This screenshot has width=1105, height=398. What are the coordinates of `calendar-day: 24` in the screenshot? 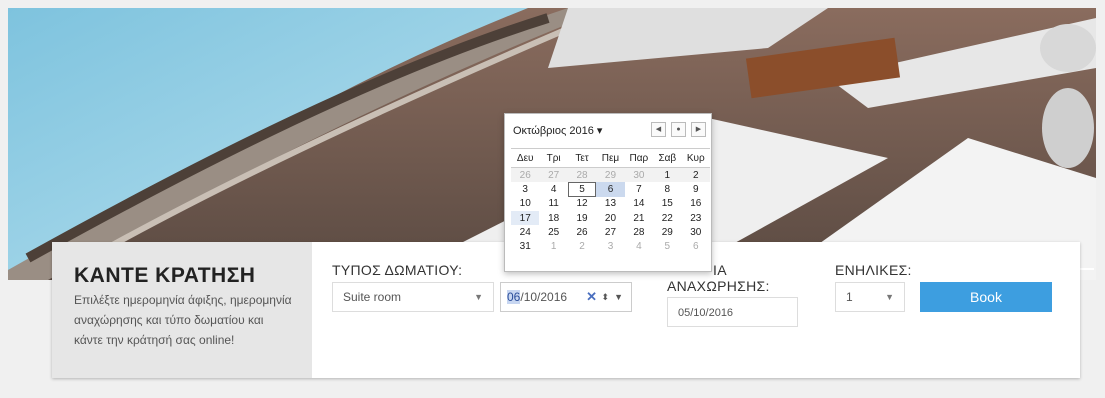 It's located at (525, 232).